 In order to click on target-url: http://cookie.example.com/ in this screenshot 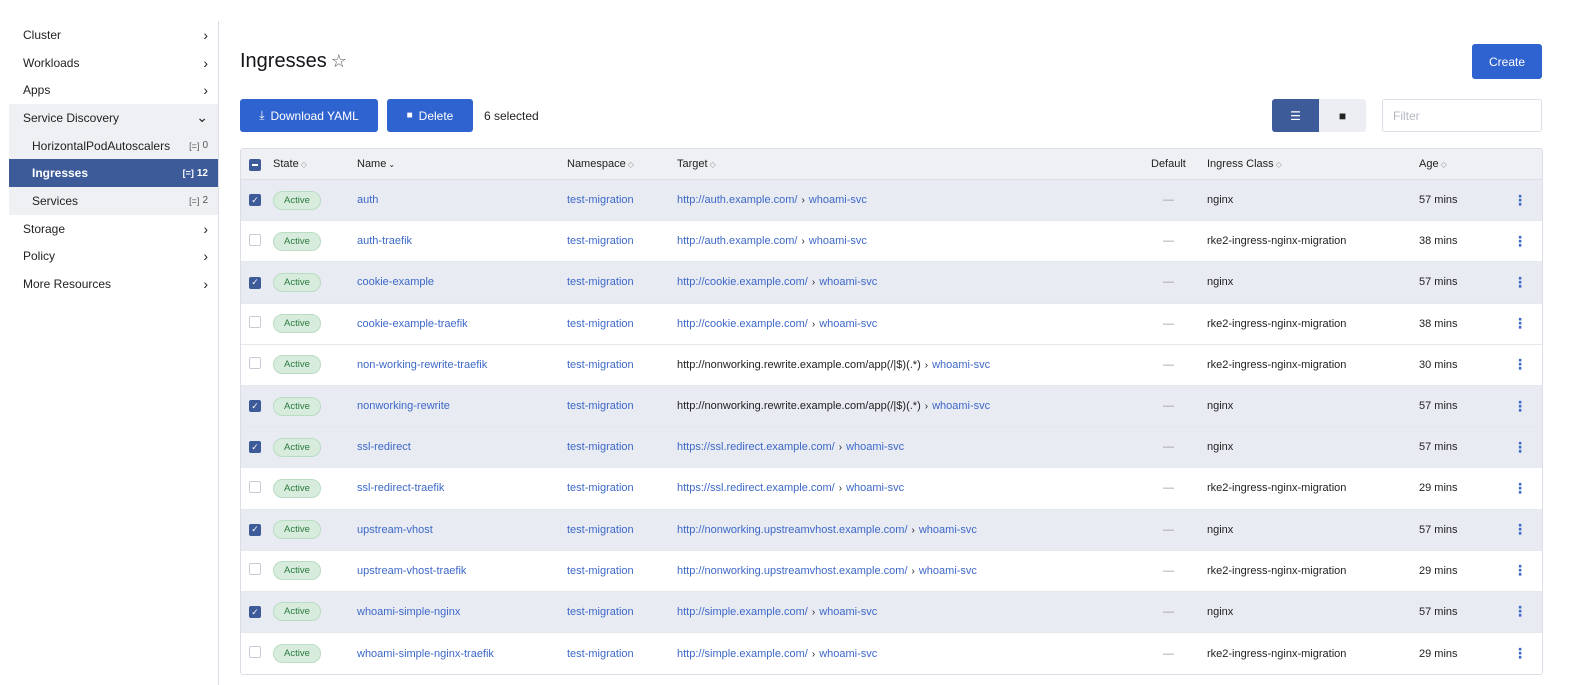, I will do `click(742, 324)`.